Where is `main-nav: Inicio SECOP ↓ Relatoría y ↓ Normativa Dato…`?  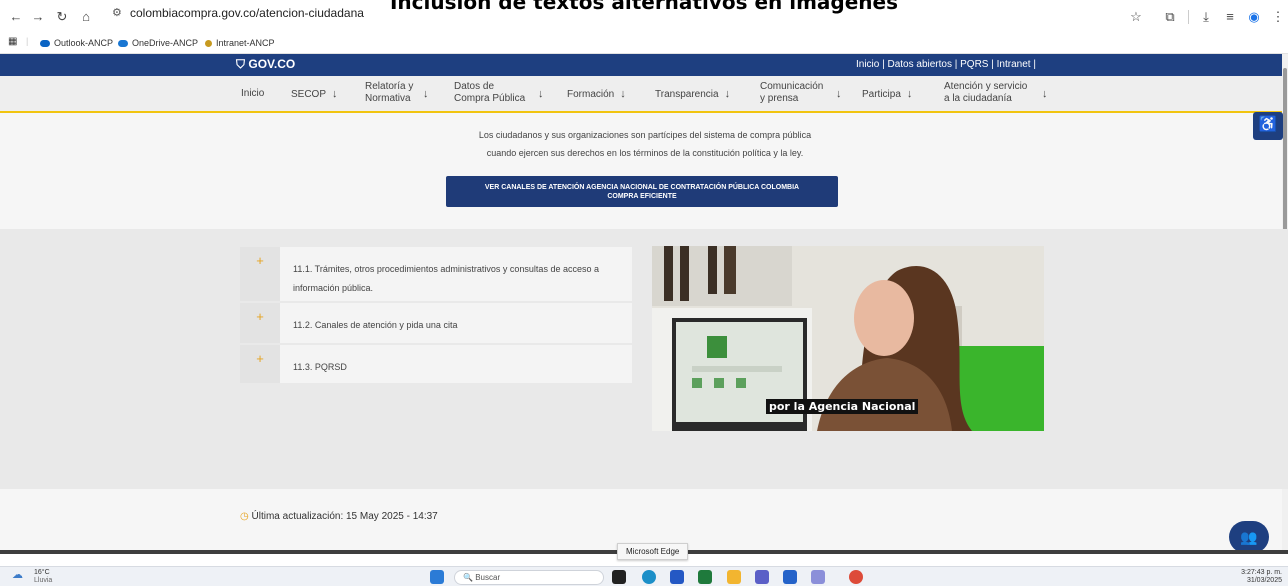
main-nav: Inicio SECOP ↓ Relatoría y ↓ Normativa Dato… is located at coordinates (644, 94).